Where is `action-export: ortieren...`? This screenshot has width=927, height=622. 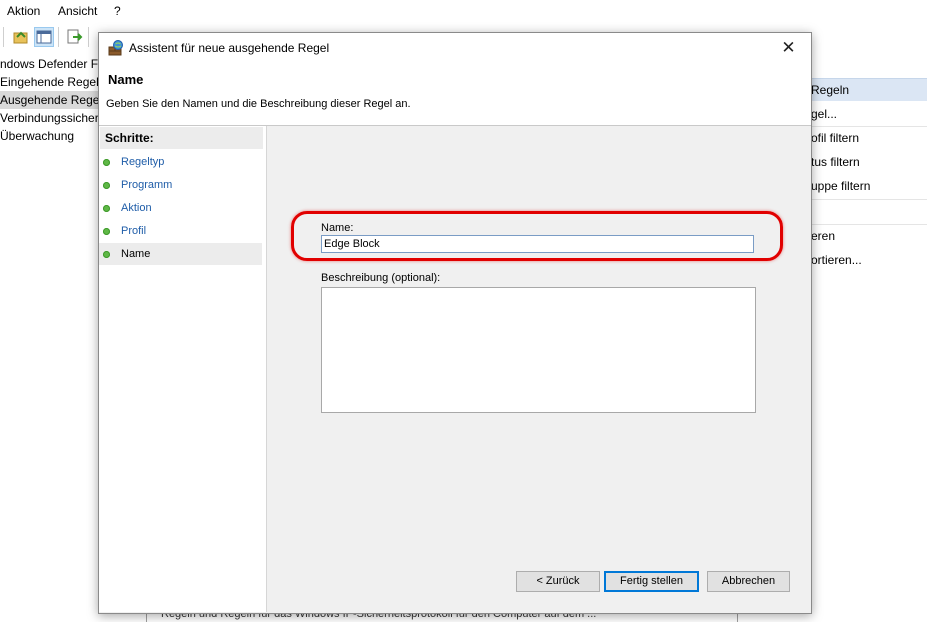 action-export: ortieren... is located at coordinates (869, 260).